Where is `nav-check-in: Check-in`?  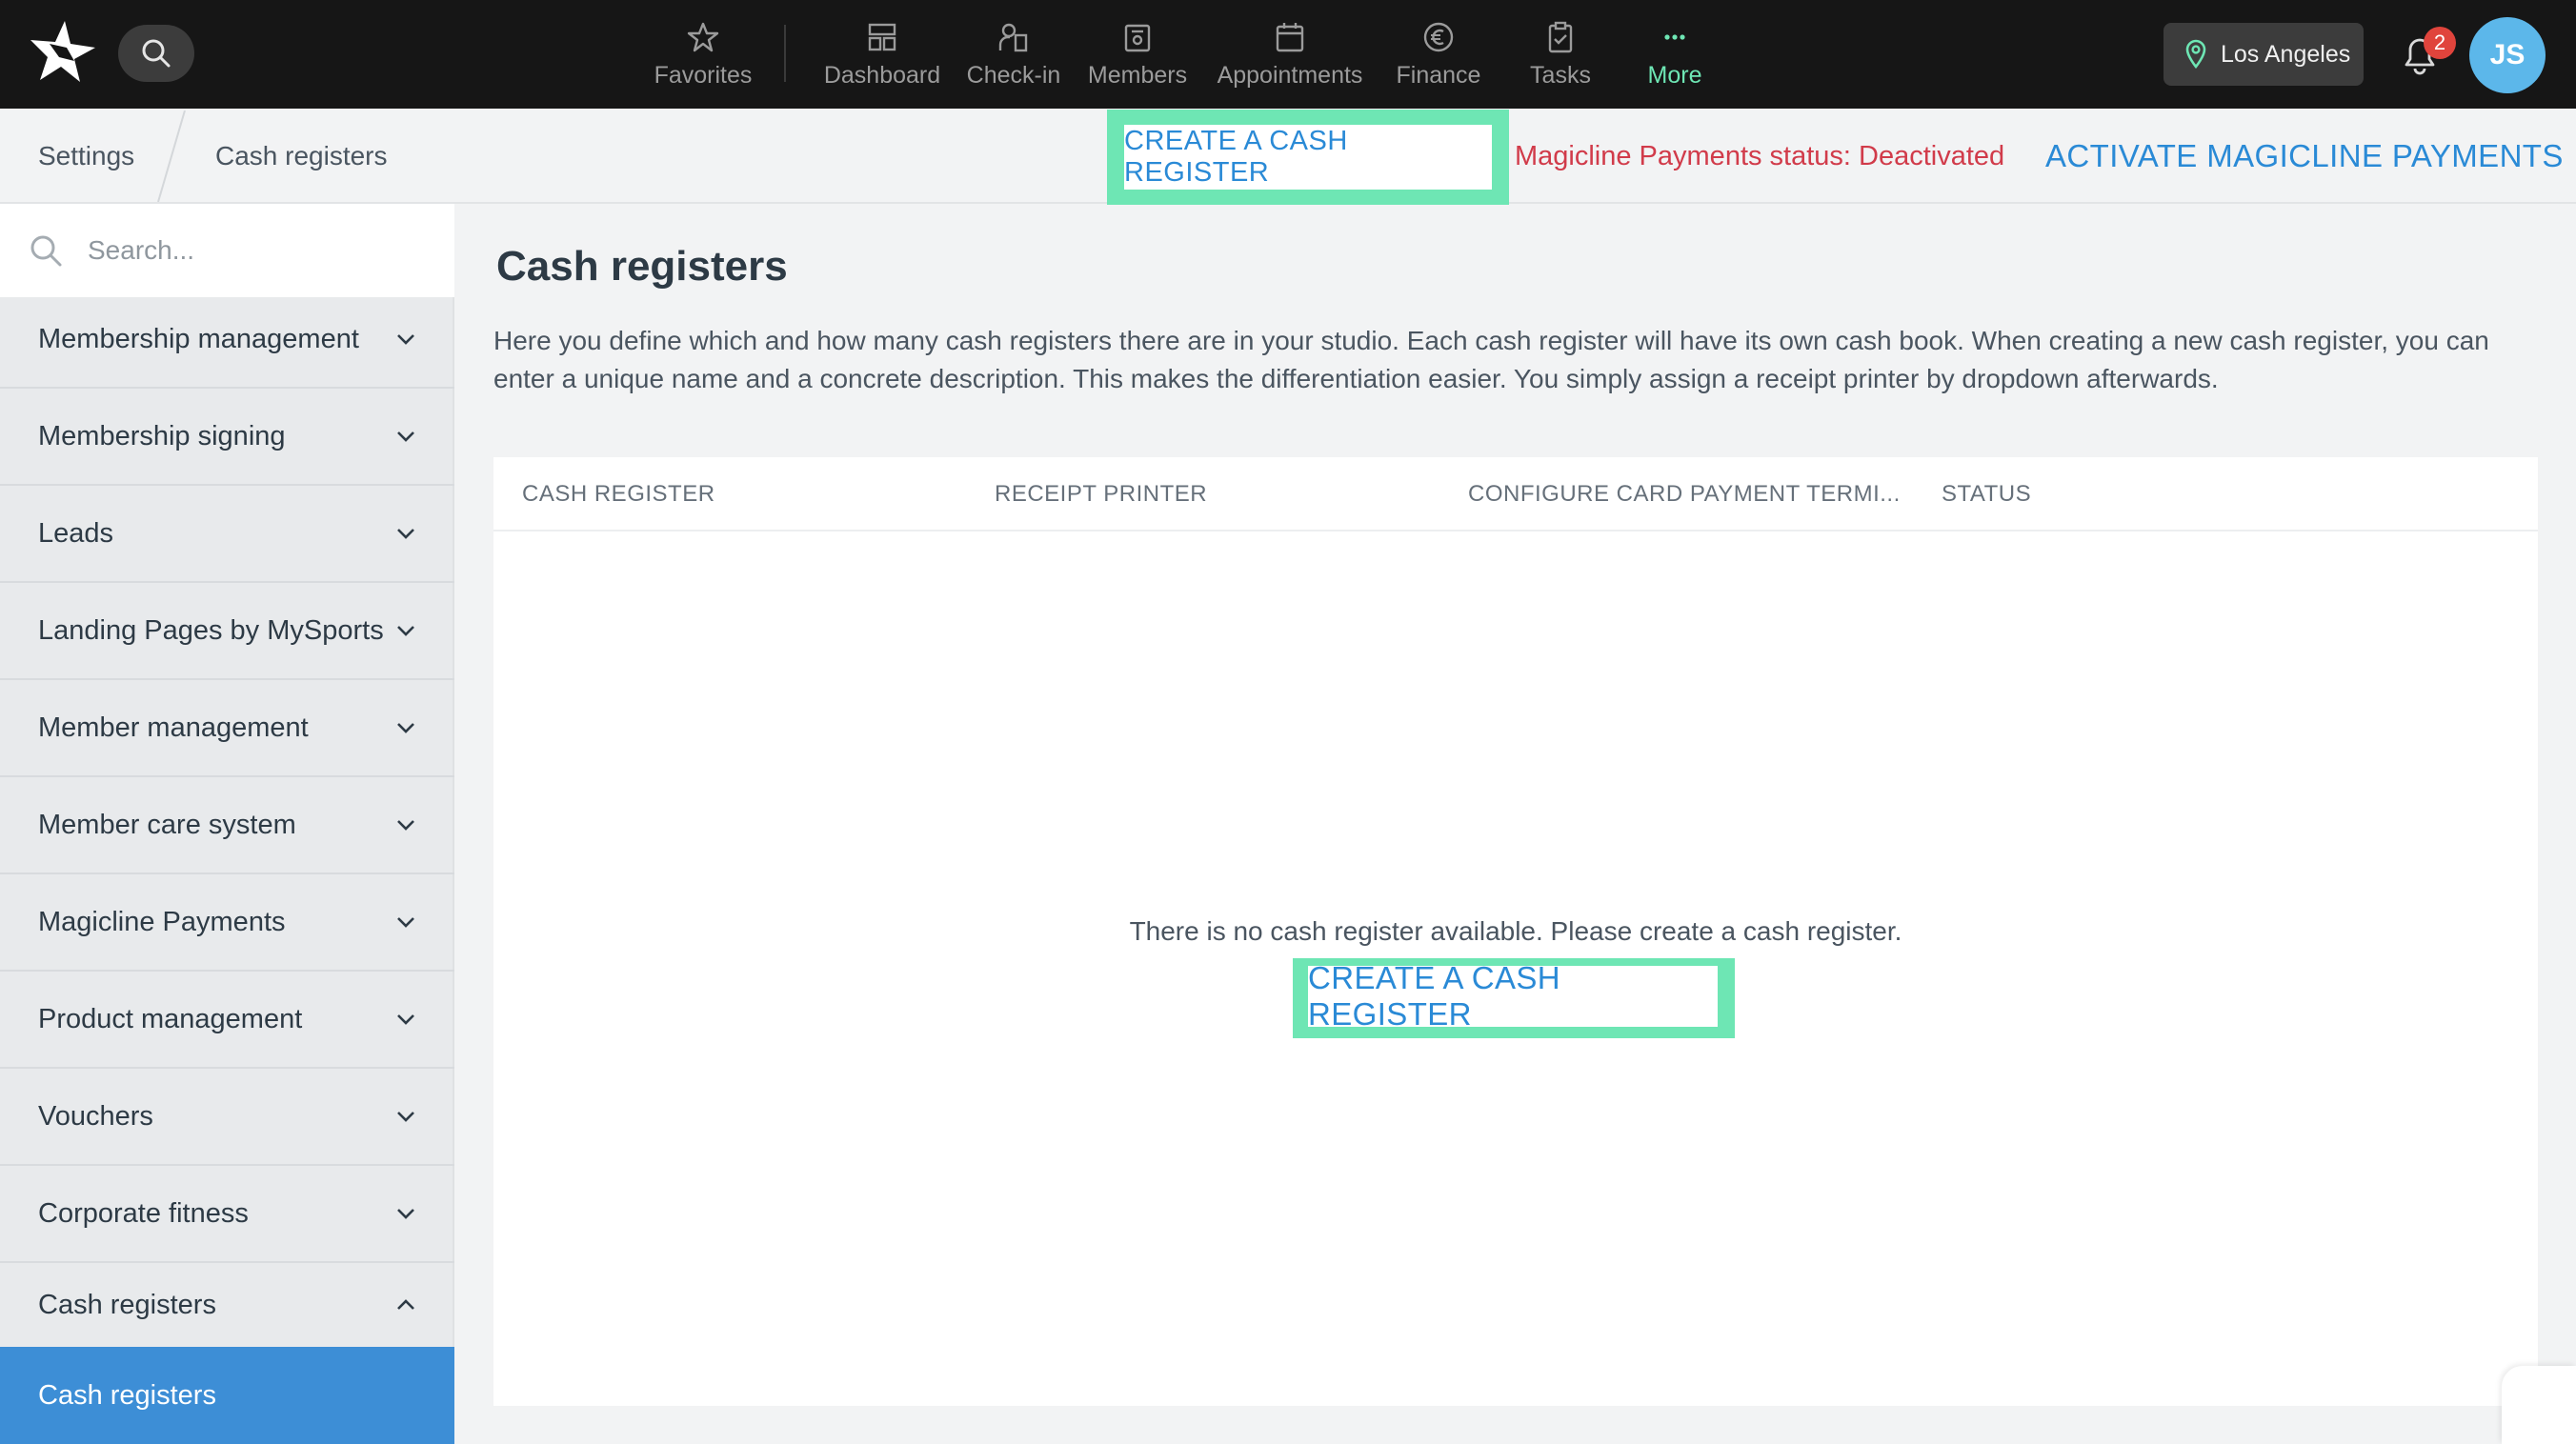 nav-check-in: Check-in is located at coordinates (1014, 54).